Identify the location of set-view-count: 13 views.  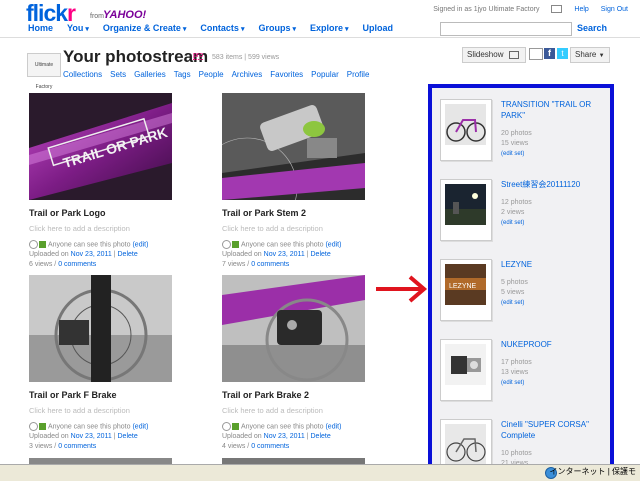
(515, 372).